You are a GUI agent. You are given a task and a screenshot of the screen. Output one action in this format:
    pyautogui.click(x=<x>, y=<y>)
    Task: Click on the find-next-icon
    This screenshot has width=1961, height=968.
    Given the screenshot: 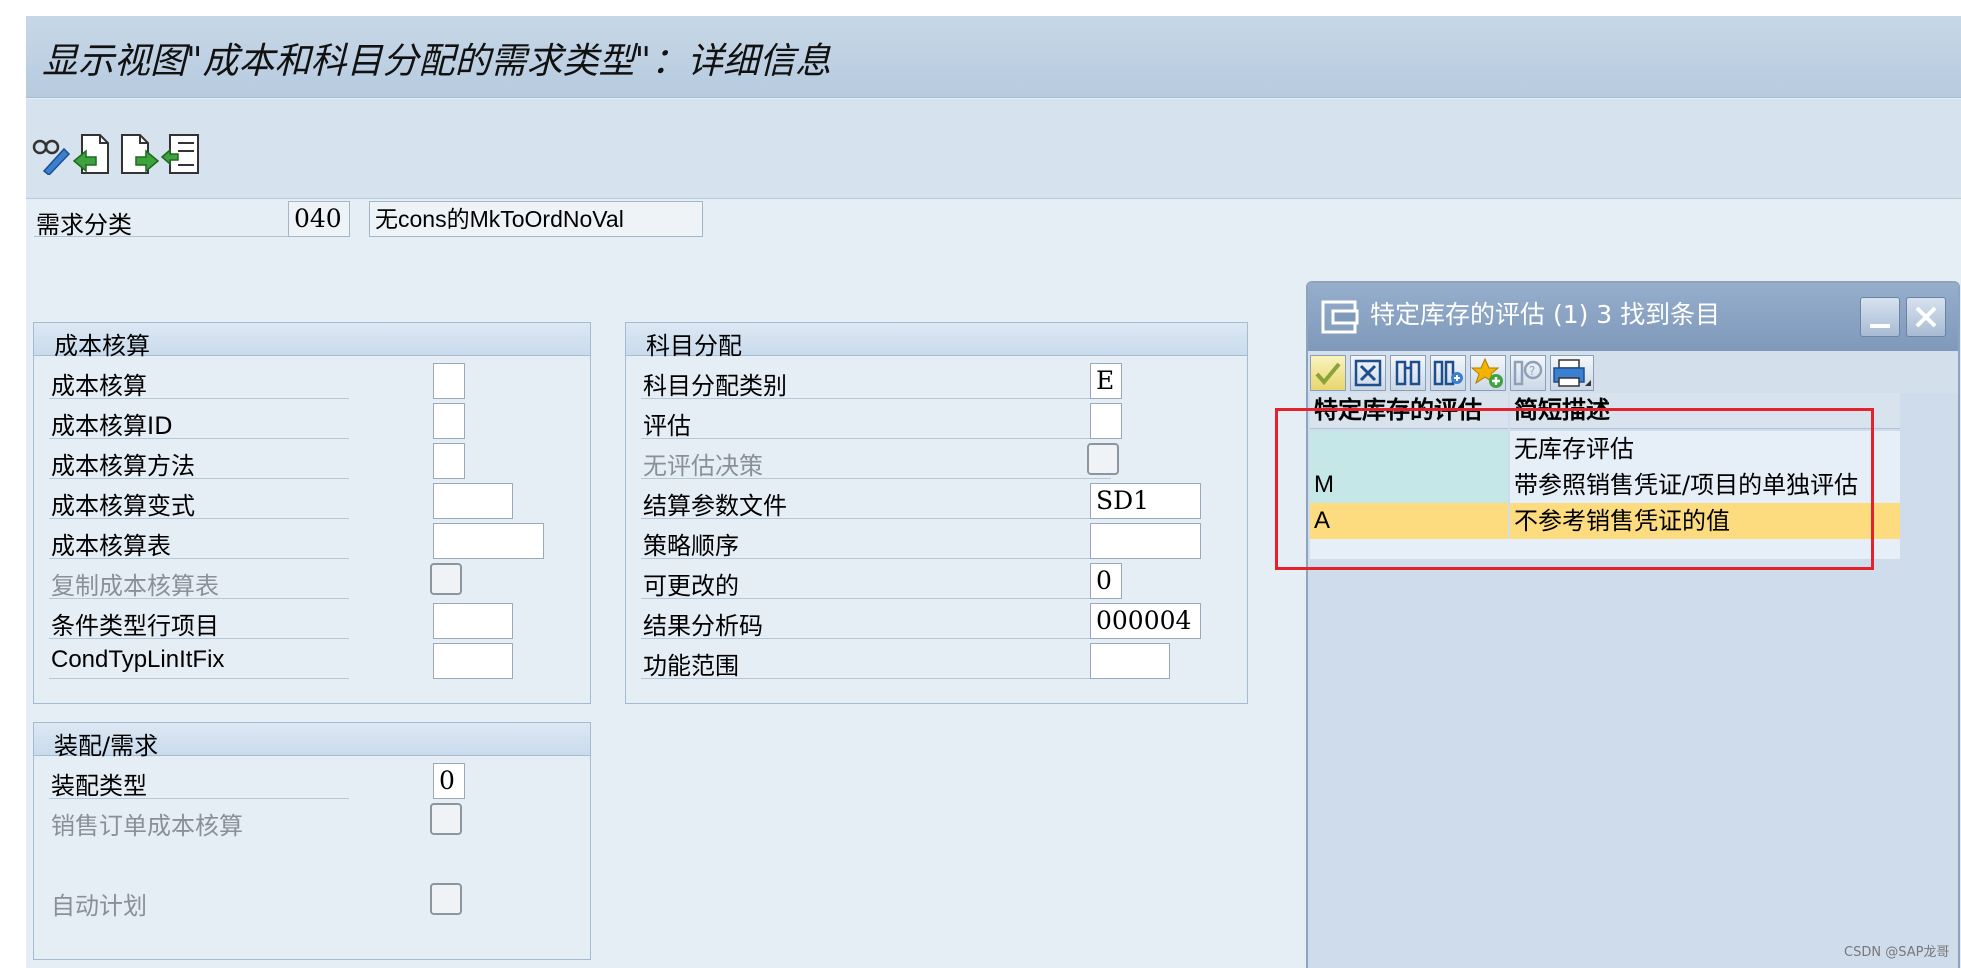 What is the action you would take?
    pyautogui.click(x=1448, y=373)
    